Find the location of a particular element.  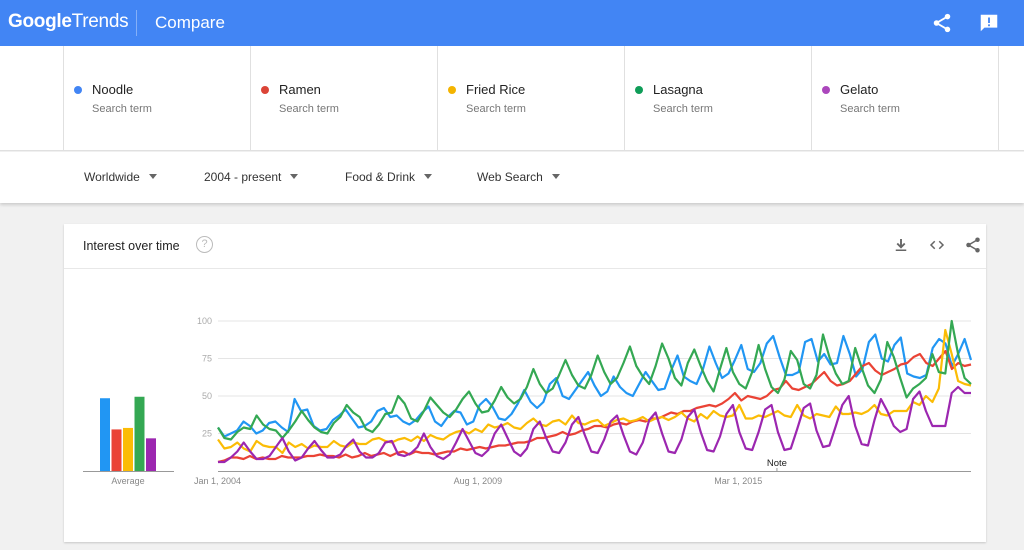

search-term-ramen: Ramen Search term is located at coordinates (344, 98).